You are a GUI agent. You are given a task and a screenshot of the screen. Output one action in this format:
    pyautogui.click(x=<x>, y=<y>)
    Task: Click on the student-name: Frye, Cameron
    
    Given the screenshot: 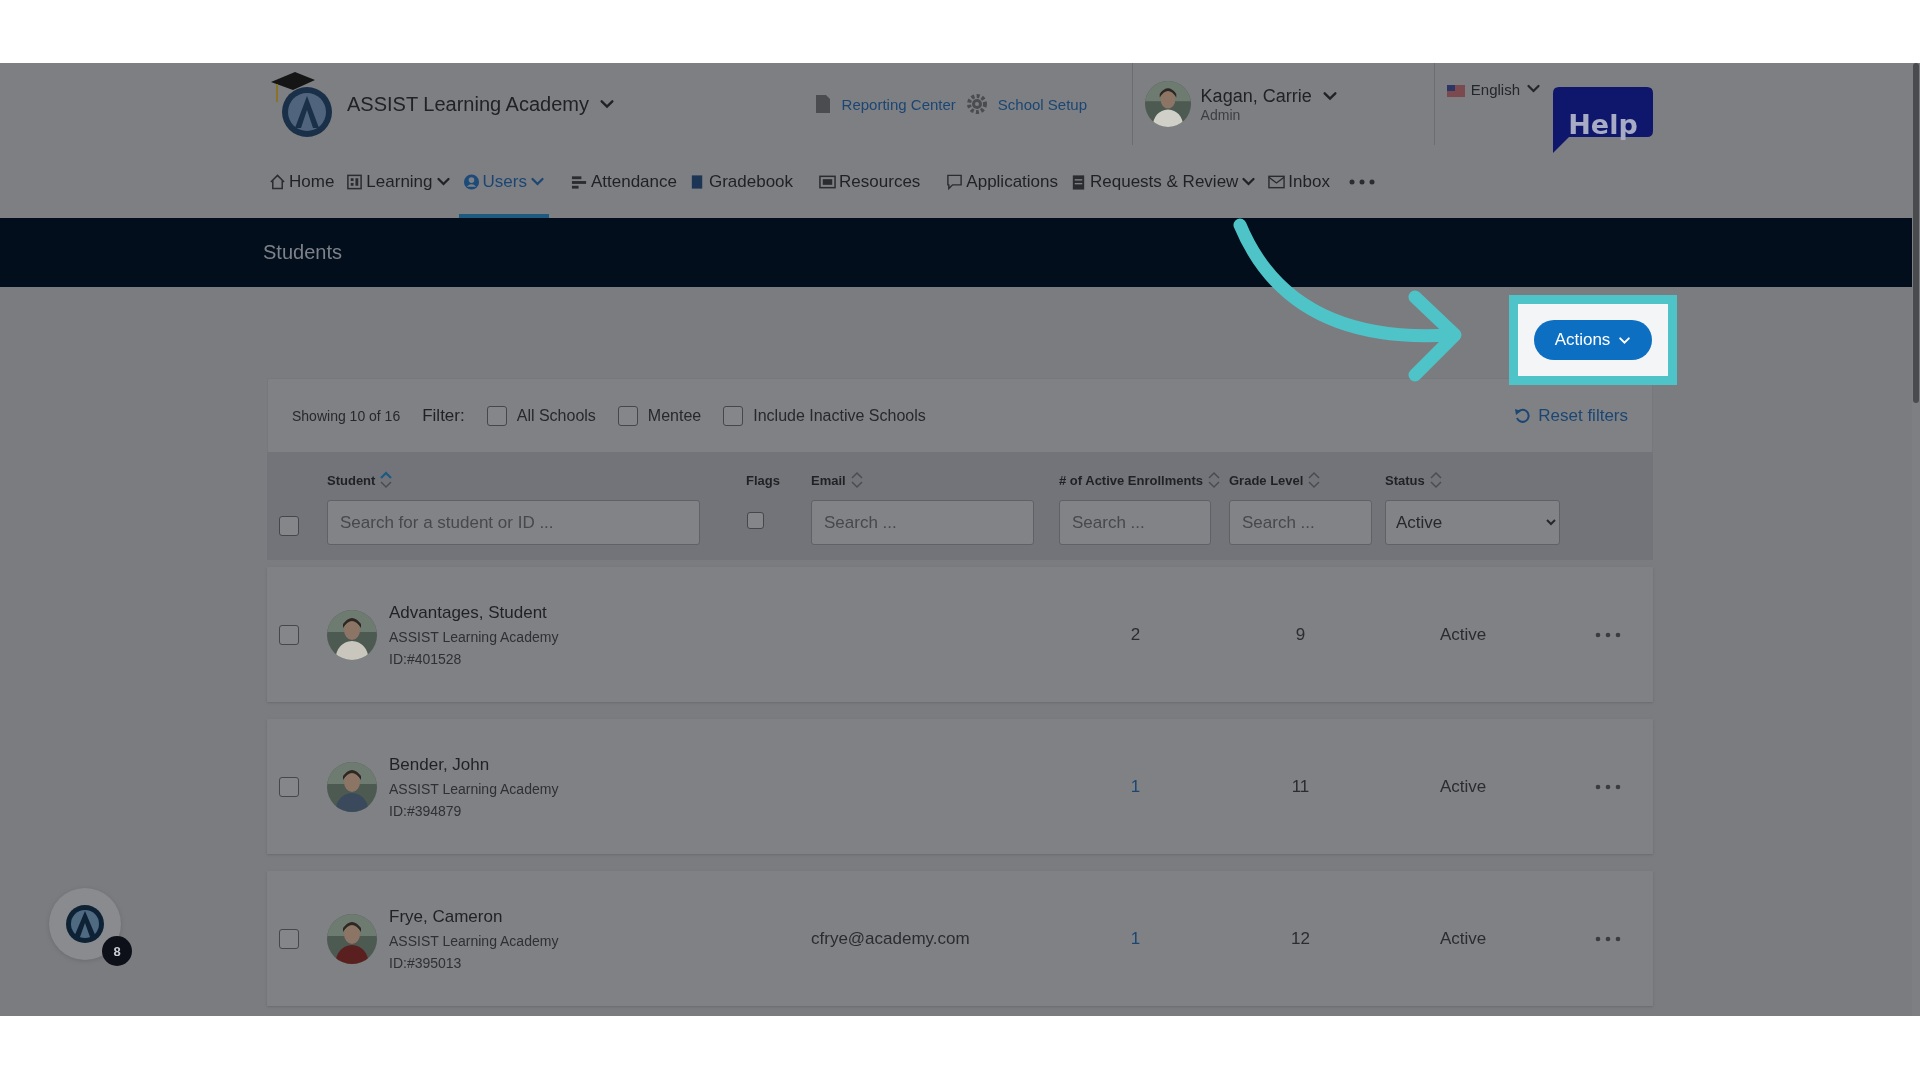 What is the action you would take?
    pyautogui.click(x=474, y=916)
    